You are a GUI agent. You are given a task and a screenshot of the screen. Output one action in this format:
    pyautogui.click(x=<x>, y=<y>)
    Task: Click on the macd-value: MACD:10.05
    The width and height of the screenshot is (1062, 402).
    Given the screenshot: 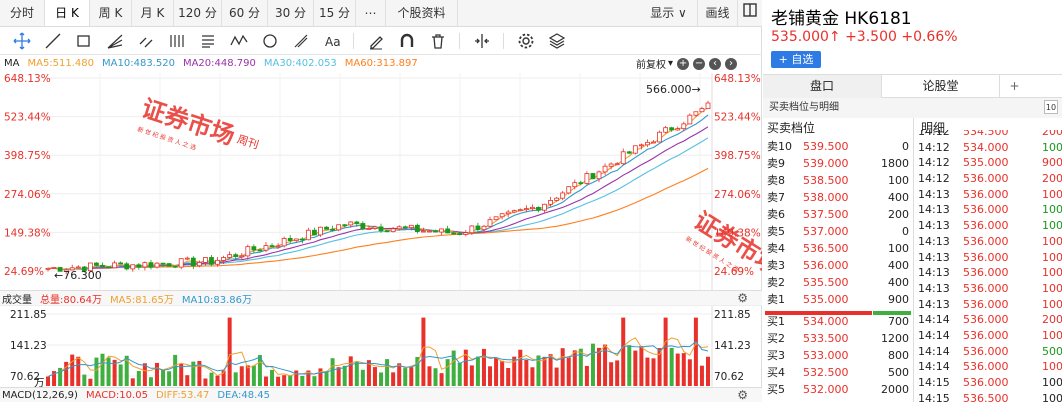 What is the action you would take?
    pyautogui.click(x=116, y=395)
    